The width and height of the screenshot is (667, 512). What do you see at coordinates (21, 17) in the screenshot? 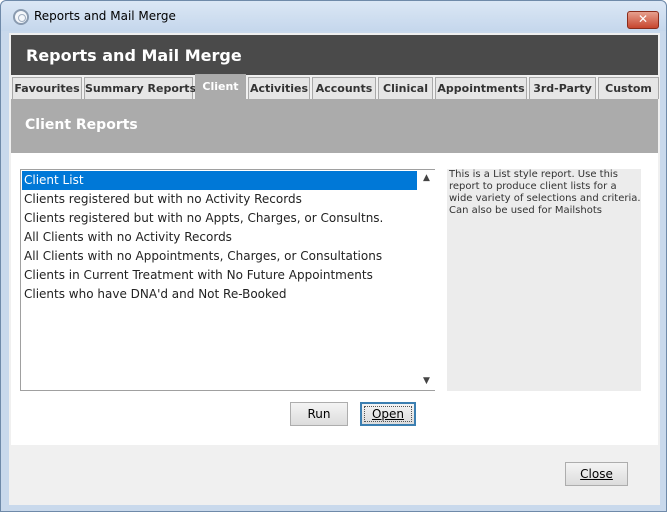
I see `app-icon` at bounding box center [21, 17].